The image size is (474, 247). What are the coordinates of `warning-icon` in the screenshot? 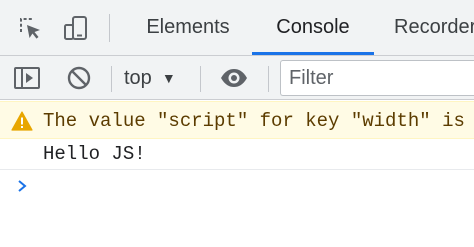 It's located at (22, 121).